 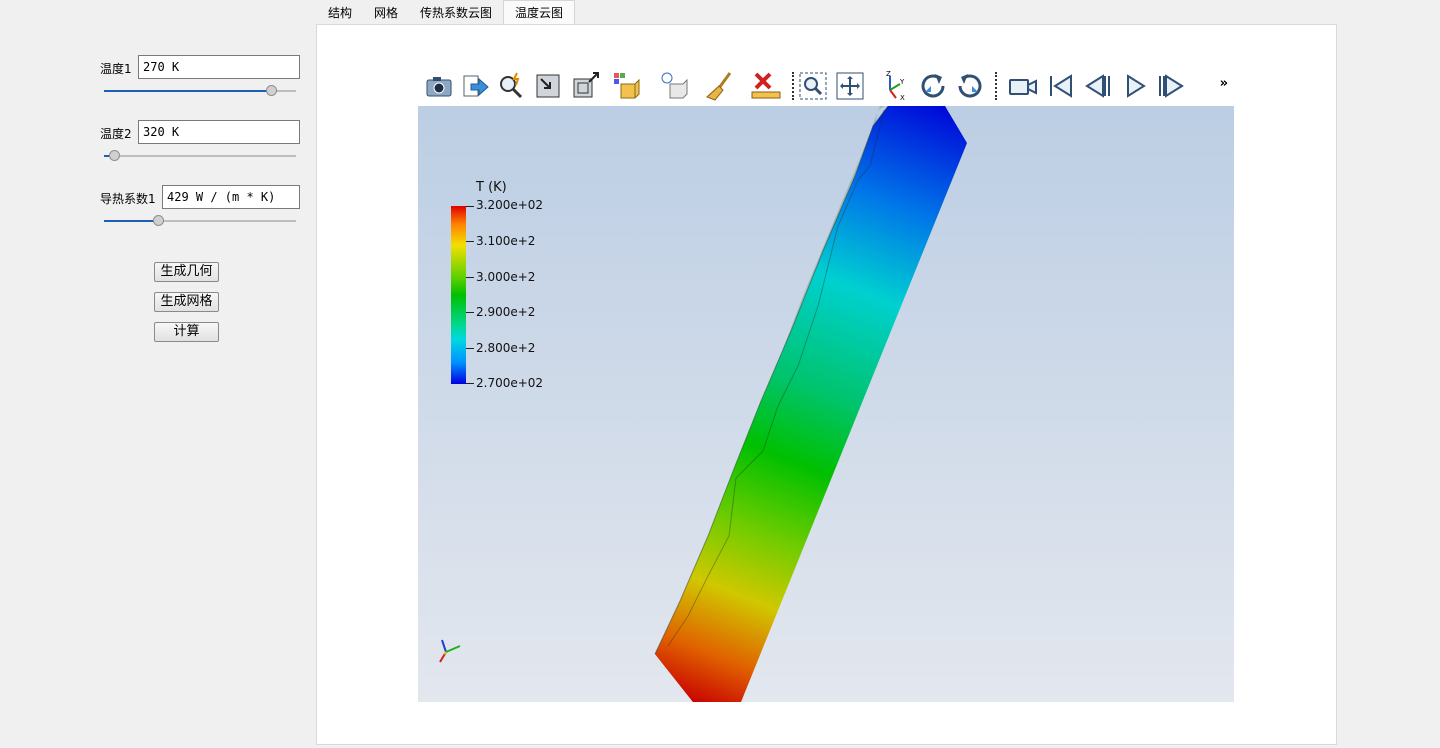 What do you see at coordinates (933, 86) in the screenshot?
I see `rotate-cw-icon` at bounding box center [933, 86].